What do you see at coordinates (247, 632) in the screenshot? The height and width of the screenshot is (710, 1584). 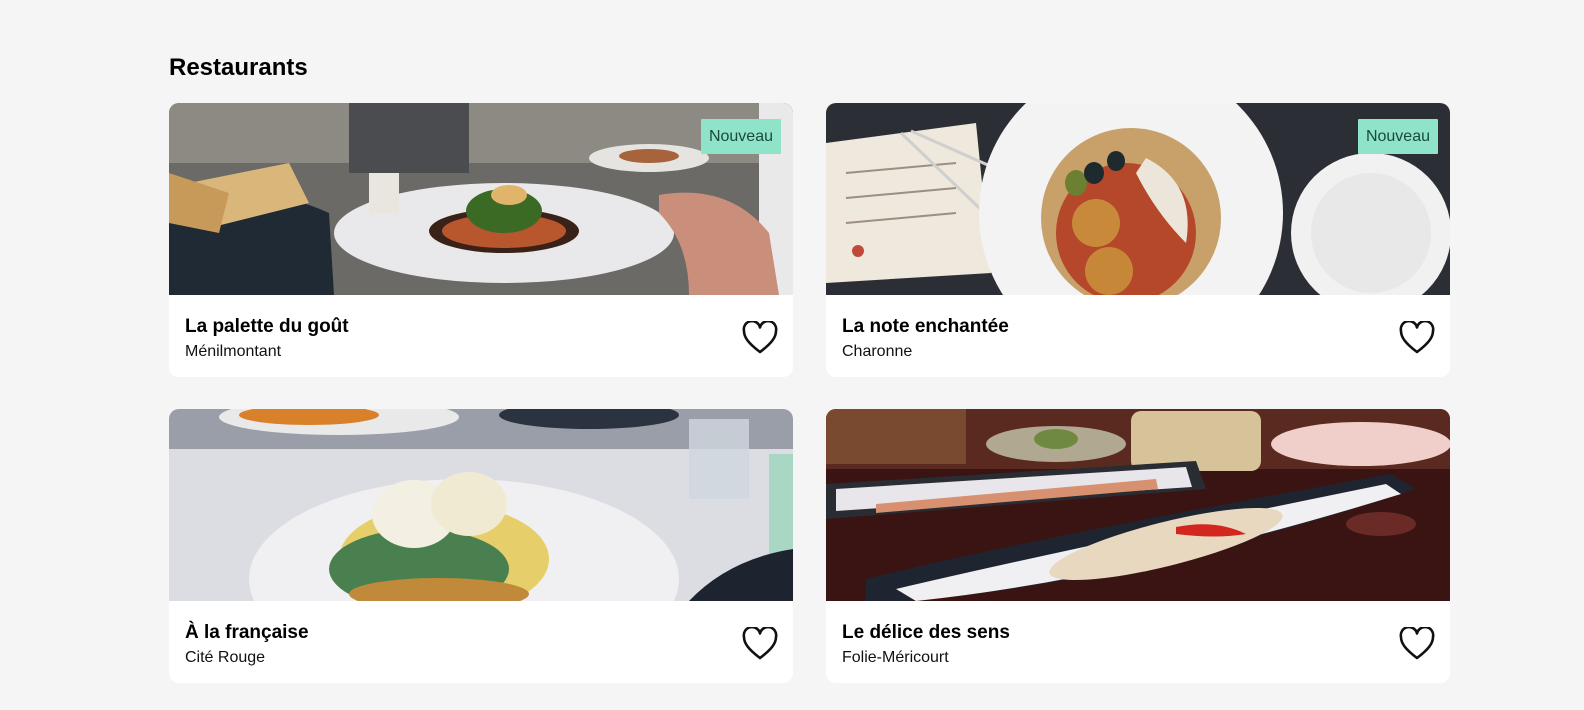 I see `restaurant-name: À la française` at bounding box center [247, 632].